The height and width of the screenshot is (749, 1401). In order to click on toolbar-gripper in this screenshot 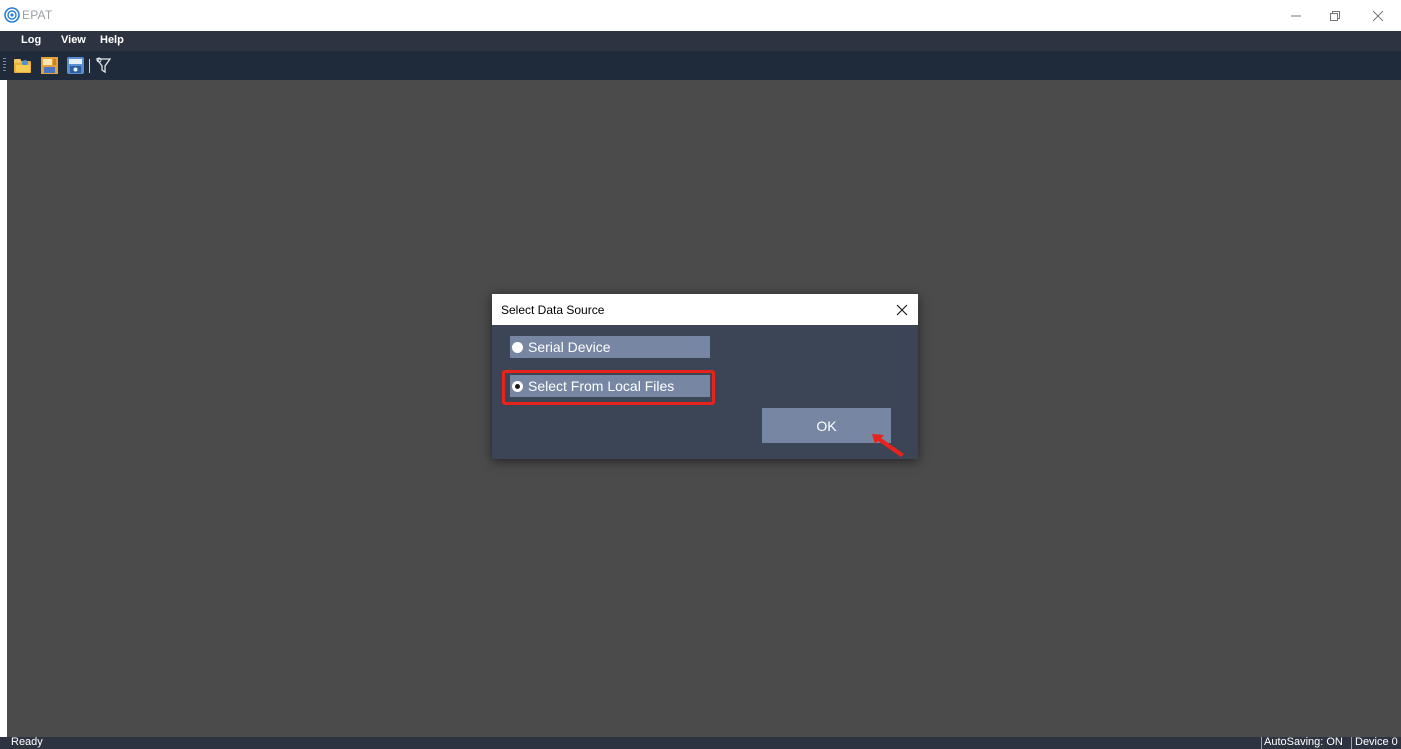, I will do `click(4, 65)`.